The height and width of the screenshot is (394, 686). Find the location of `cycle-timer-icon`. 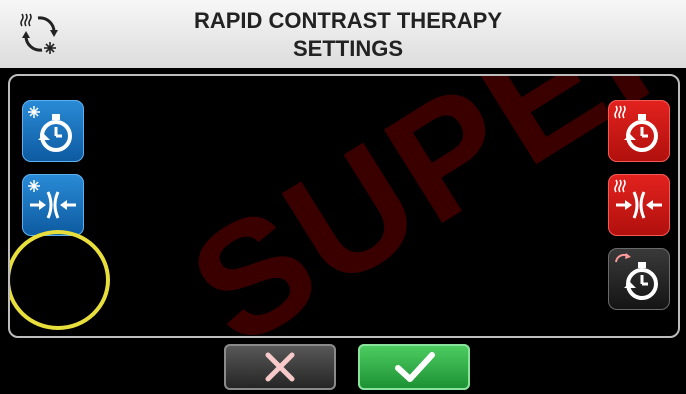

cycle-timer-icon is located at coordinates (636, 276).